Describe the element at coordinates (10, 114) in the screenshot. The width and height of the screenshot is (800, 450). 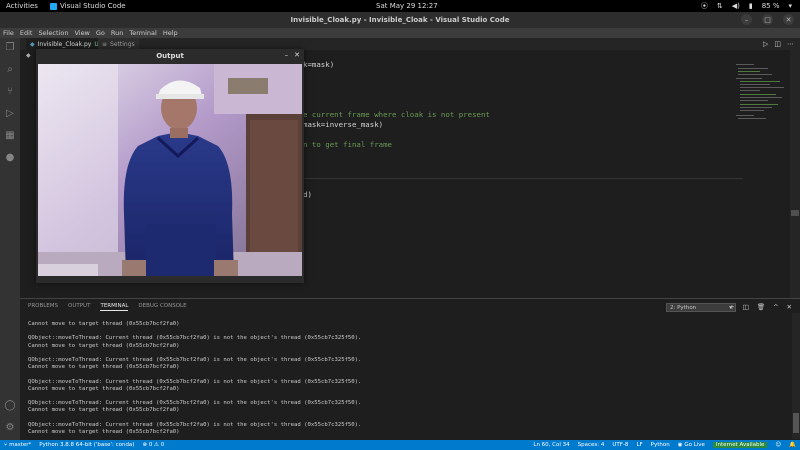
I see `run-debug-icon: ▷` at that location.